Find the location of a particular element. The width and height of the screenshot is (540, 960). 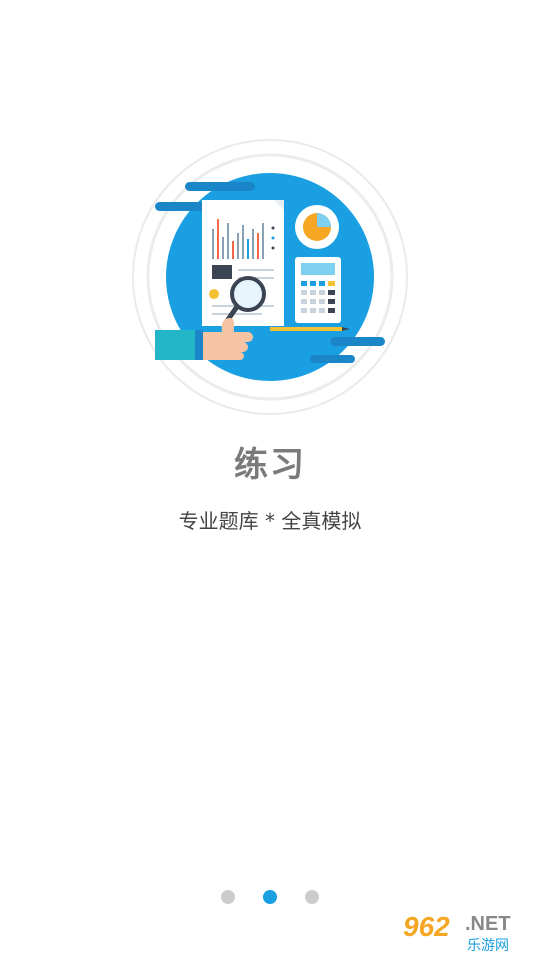

onboarding-illustration is located at coordinates (270, 277).